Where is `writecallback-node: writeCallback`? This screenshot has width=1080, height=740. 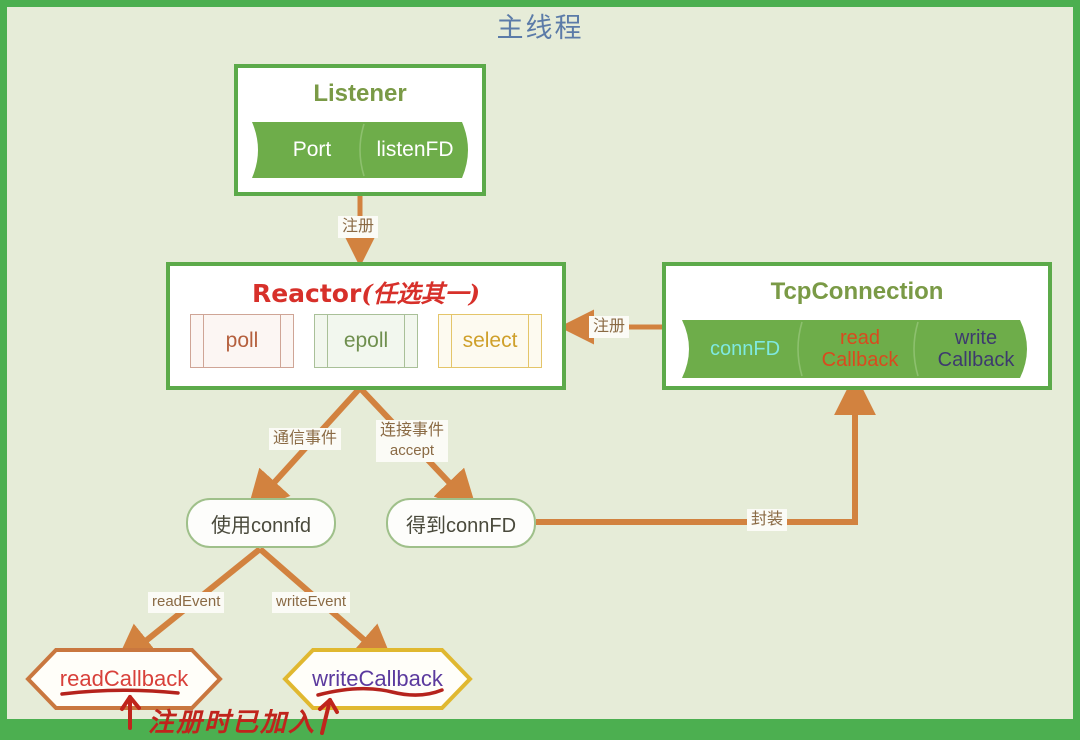
writecallback-node: writeCallback is located at coordinates (377, 679).